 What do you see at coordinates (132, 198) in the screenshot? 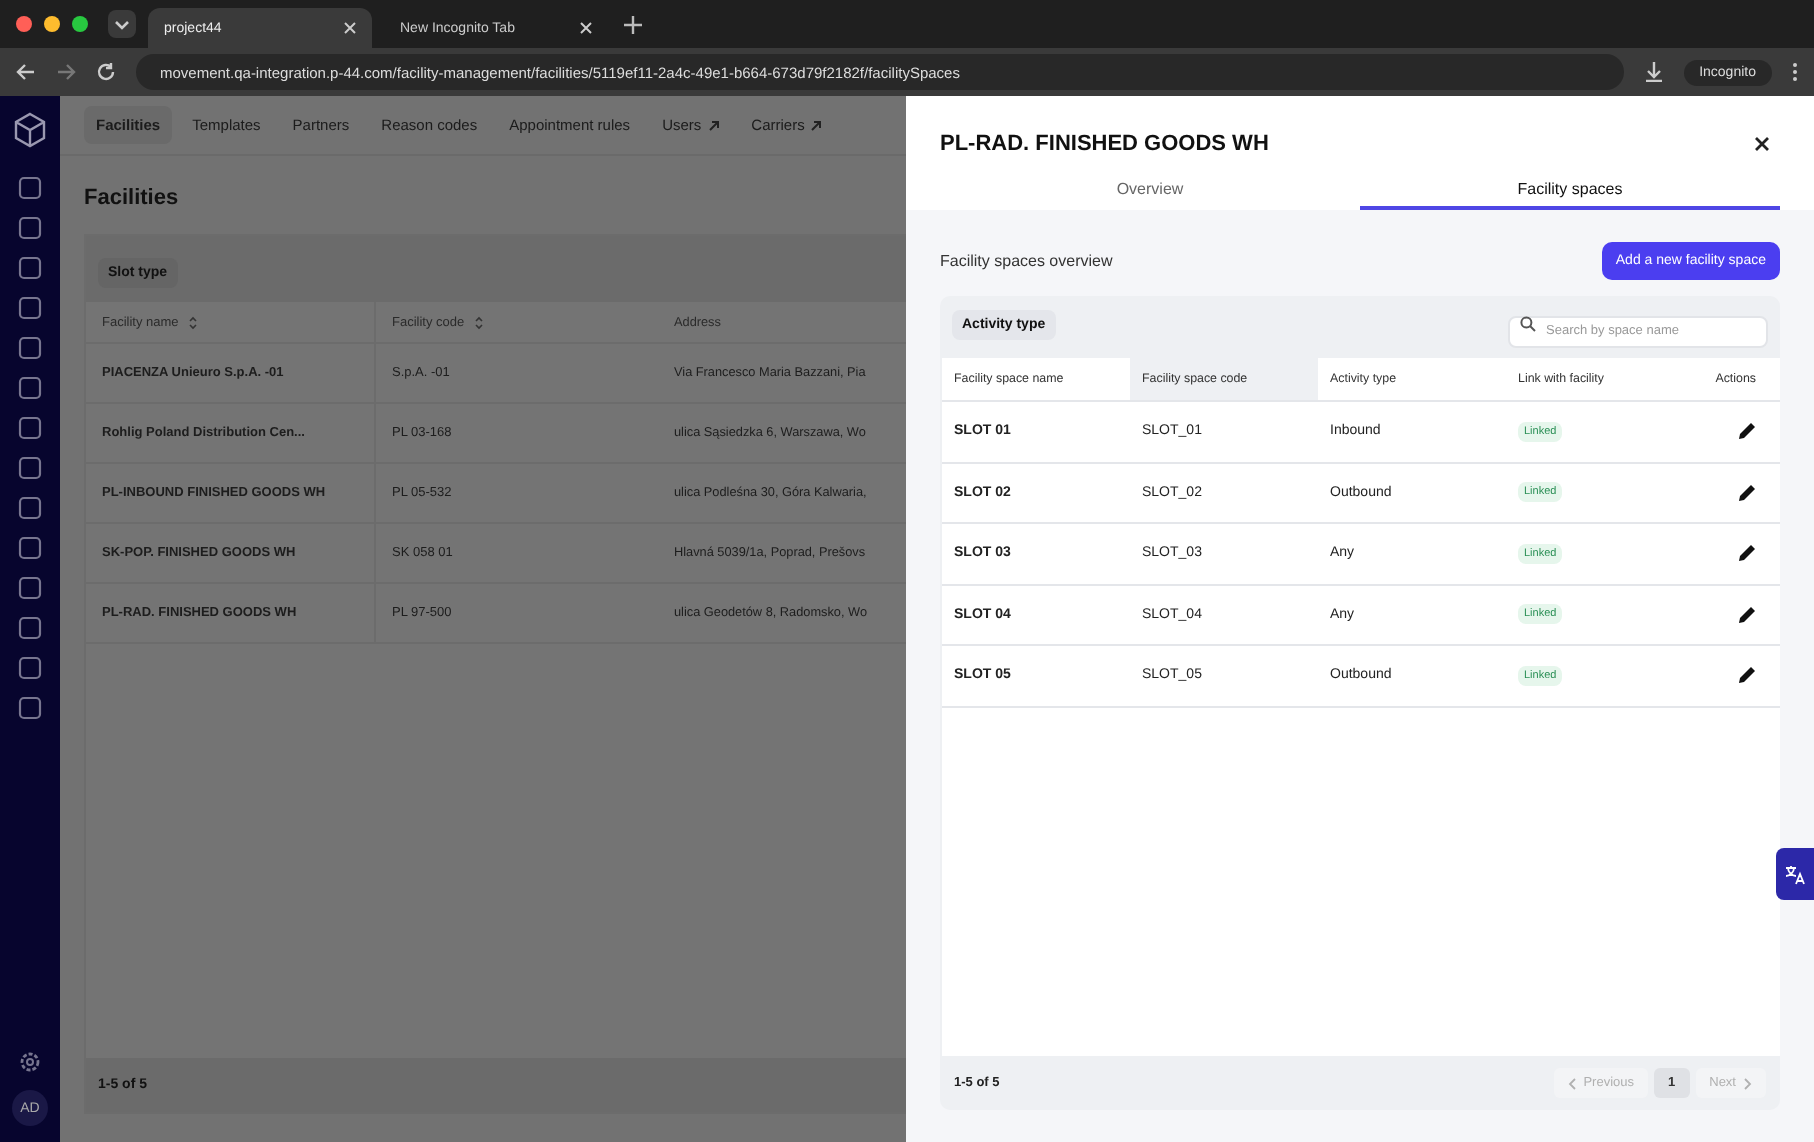
I see `page-title: Facilities` at bounding box center [132, 198].